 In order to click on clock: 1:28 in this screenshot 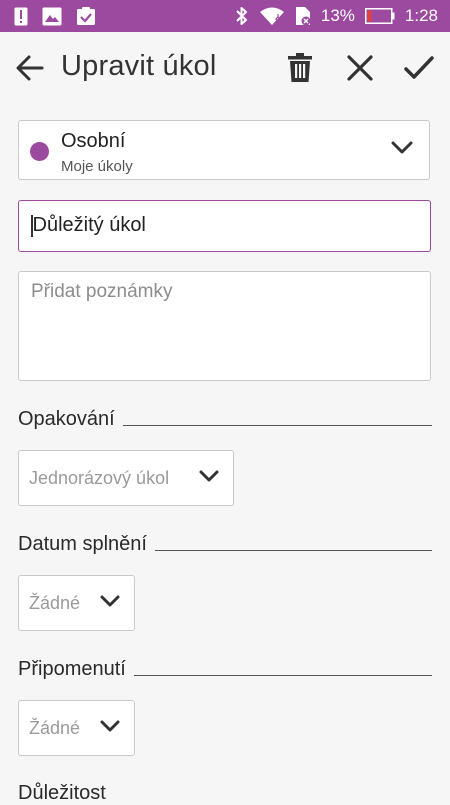, I will do `click(421, 15)`.